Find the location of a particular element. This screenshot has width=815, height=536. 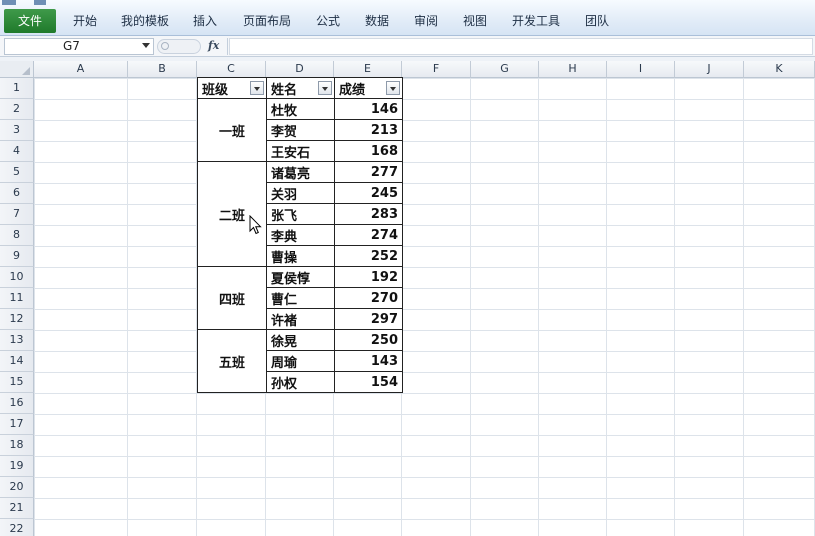

score-cell: 252 is located at coordinates (368, 256).